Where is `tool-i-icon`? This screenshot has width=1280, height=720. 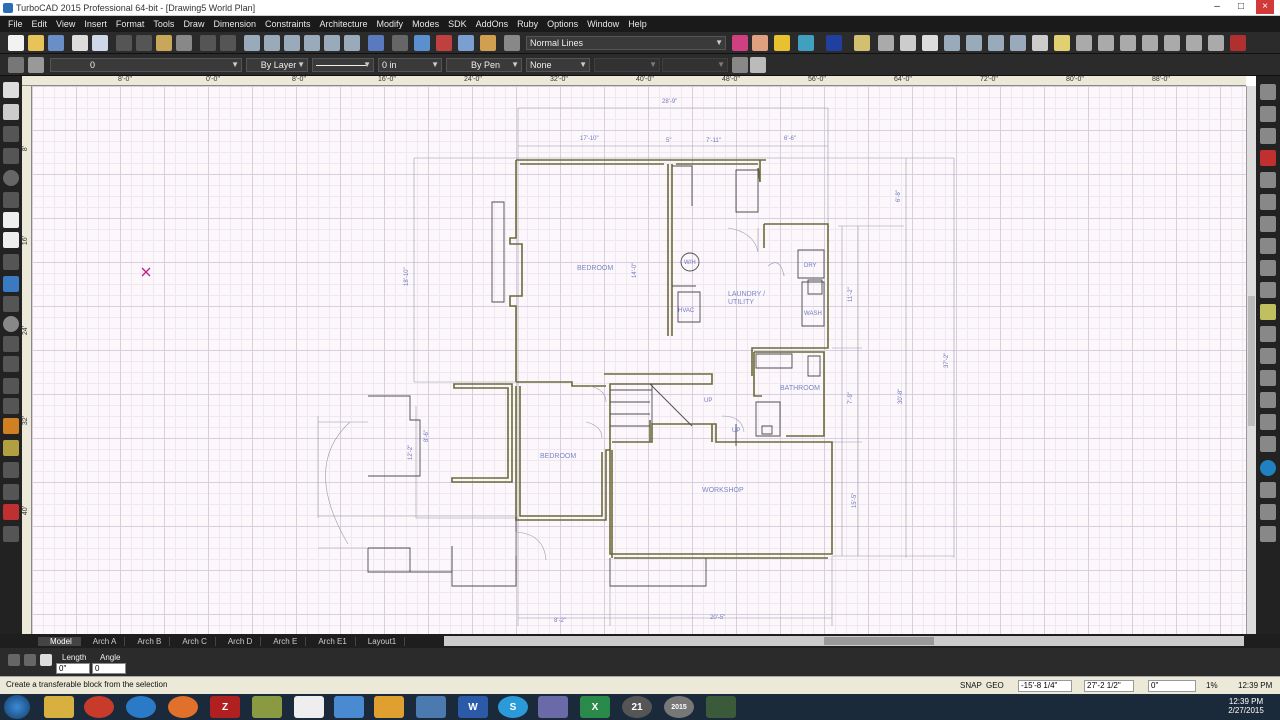 tool-i-icon is located at coordinates (1062, 43).